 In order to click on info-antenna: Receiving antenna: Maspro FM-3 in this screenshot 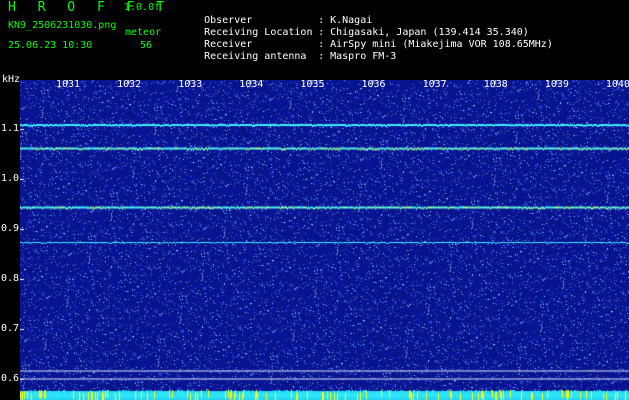, I will do `click(288, 57)`.